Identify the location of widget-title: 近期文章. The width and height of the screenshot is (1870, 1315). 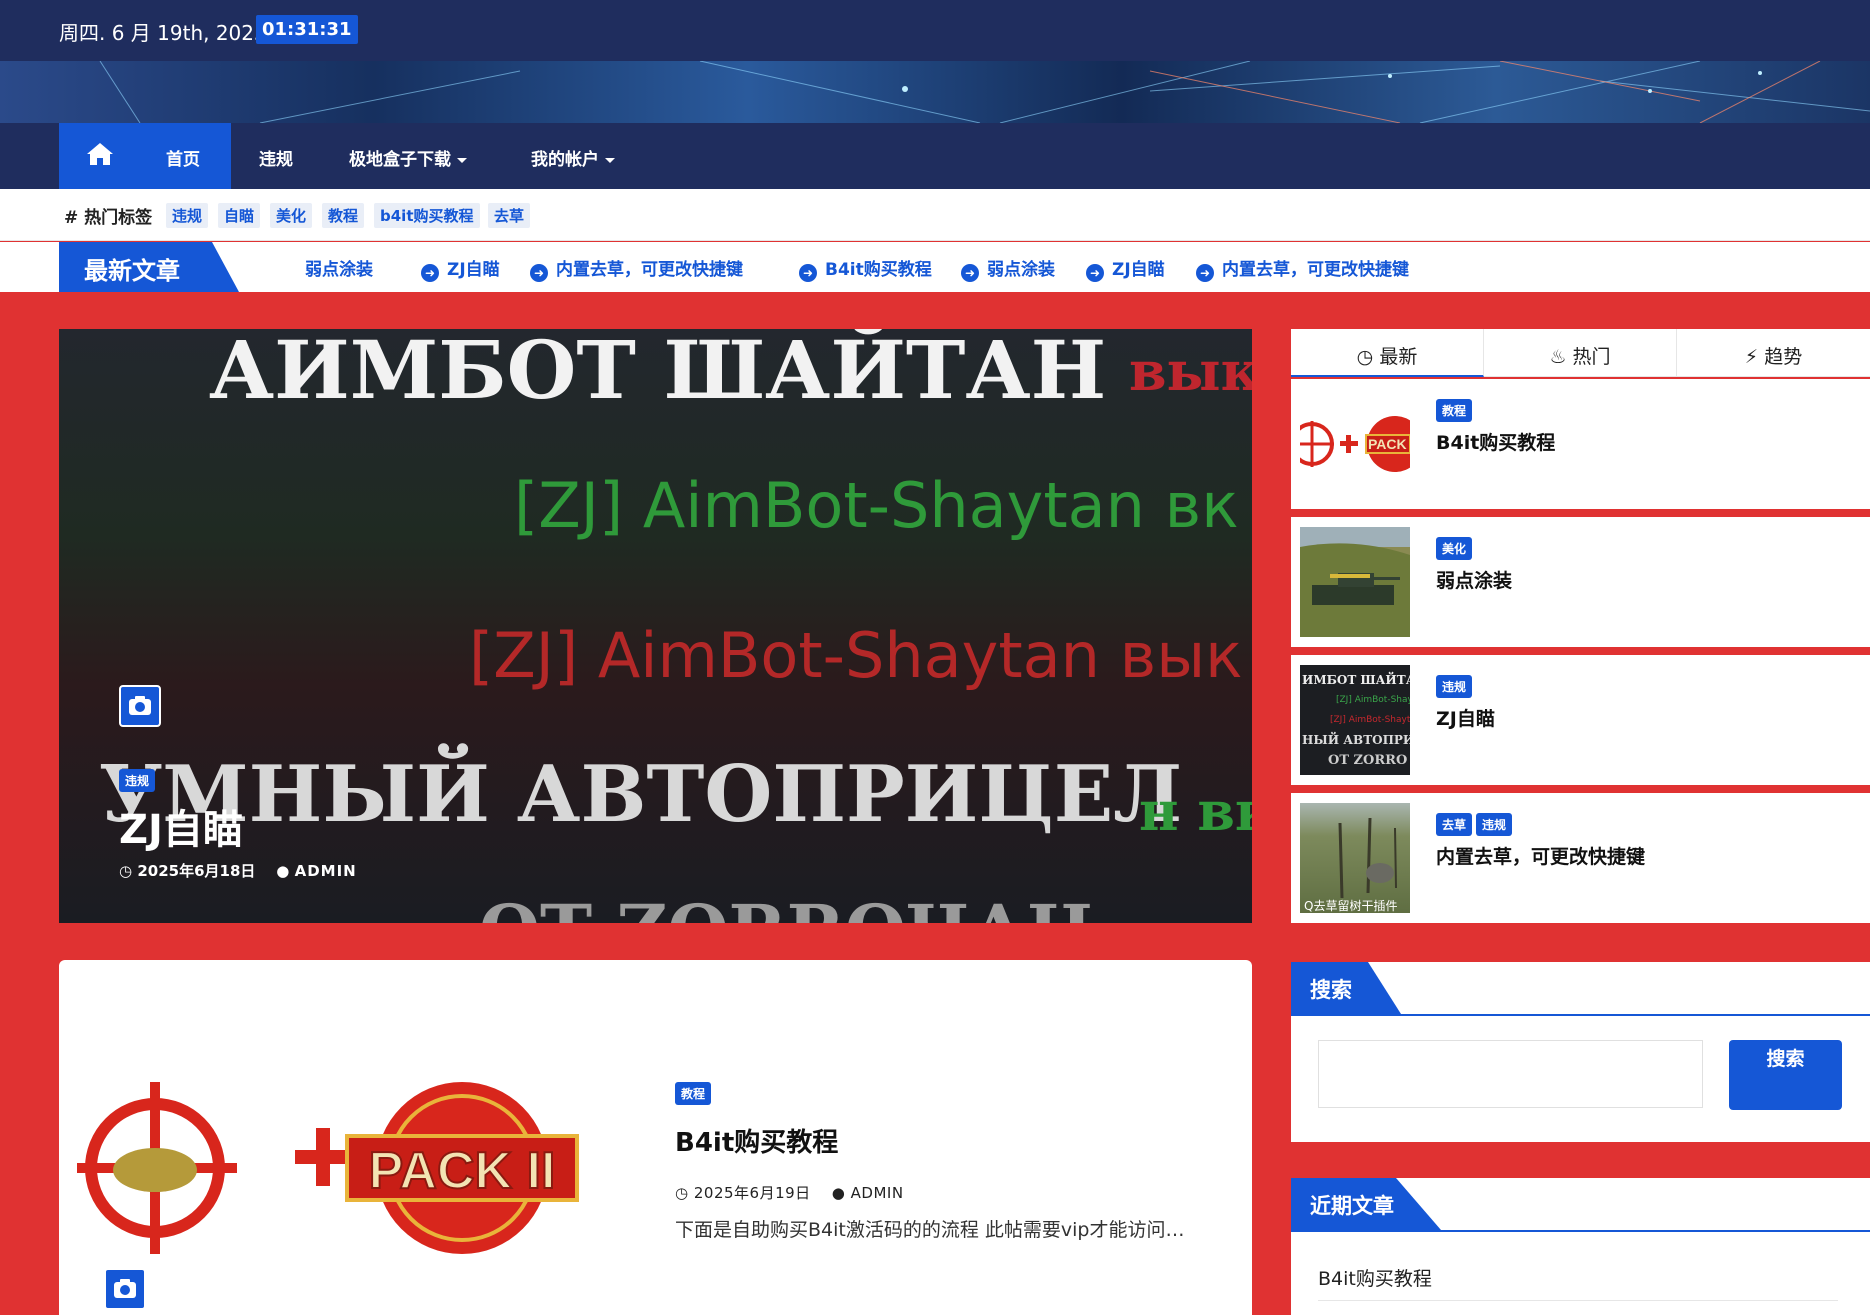
(1366, 1204).